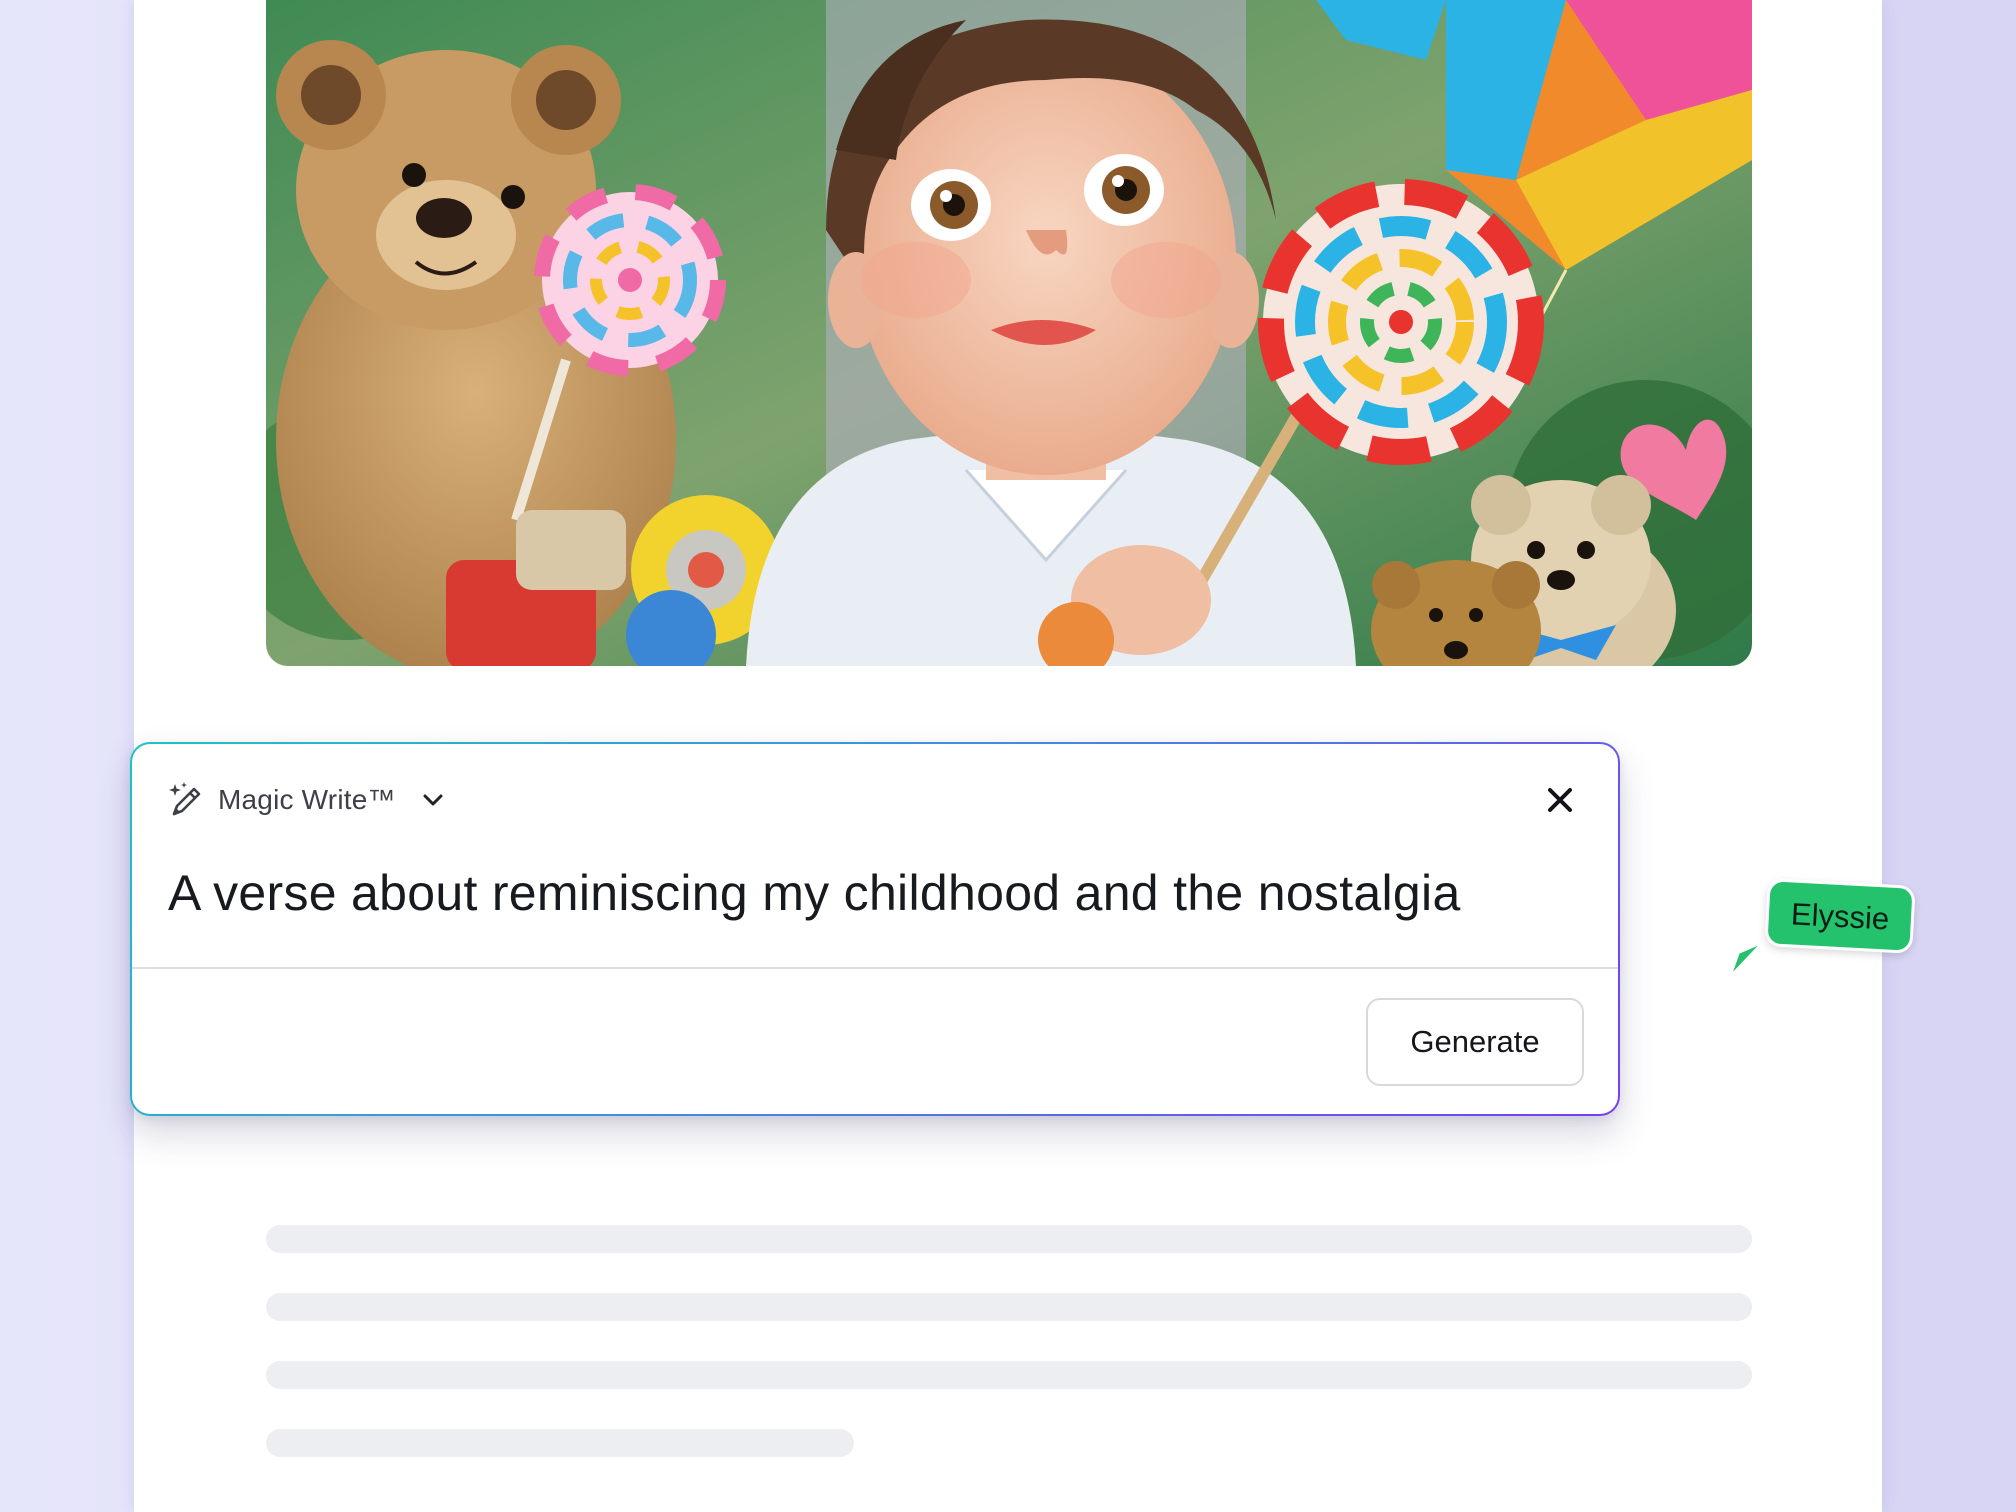  Describe the element at coordinates (875, 968) in the screenshot. I see `panel-divider` at that location.